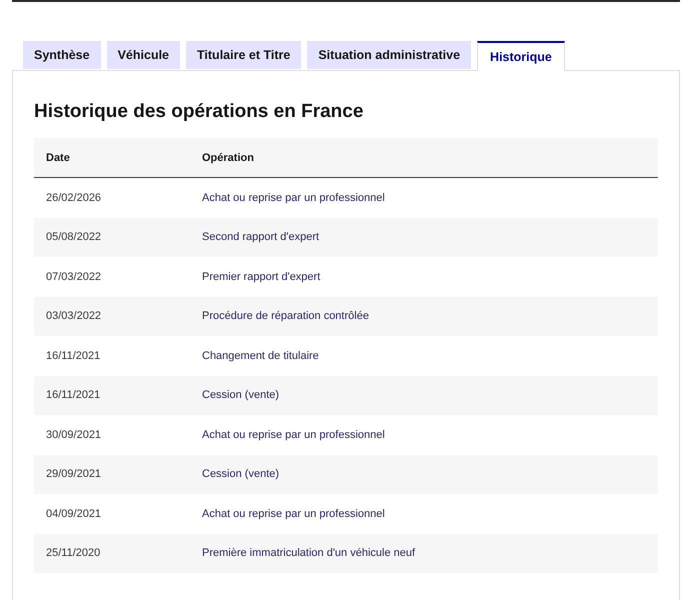 The width and height of the screenshot is (692, 600). Describe the element at coordinates (389, 55) in the screenshot. I see `tab: Situation administrative` at that location.